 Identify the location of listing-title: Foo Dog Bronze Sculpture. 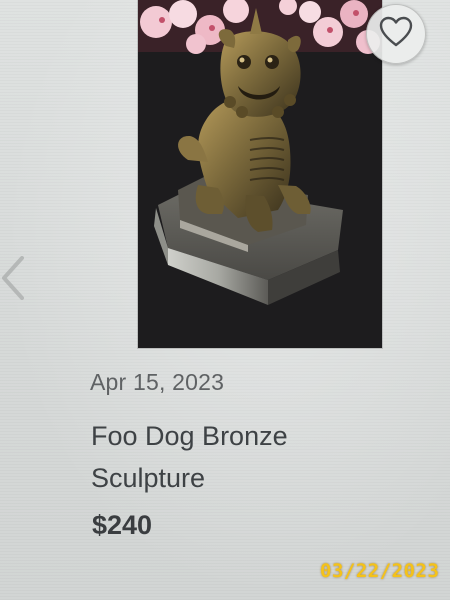
(221, 457).